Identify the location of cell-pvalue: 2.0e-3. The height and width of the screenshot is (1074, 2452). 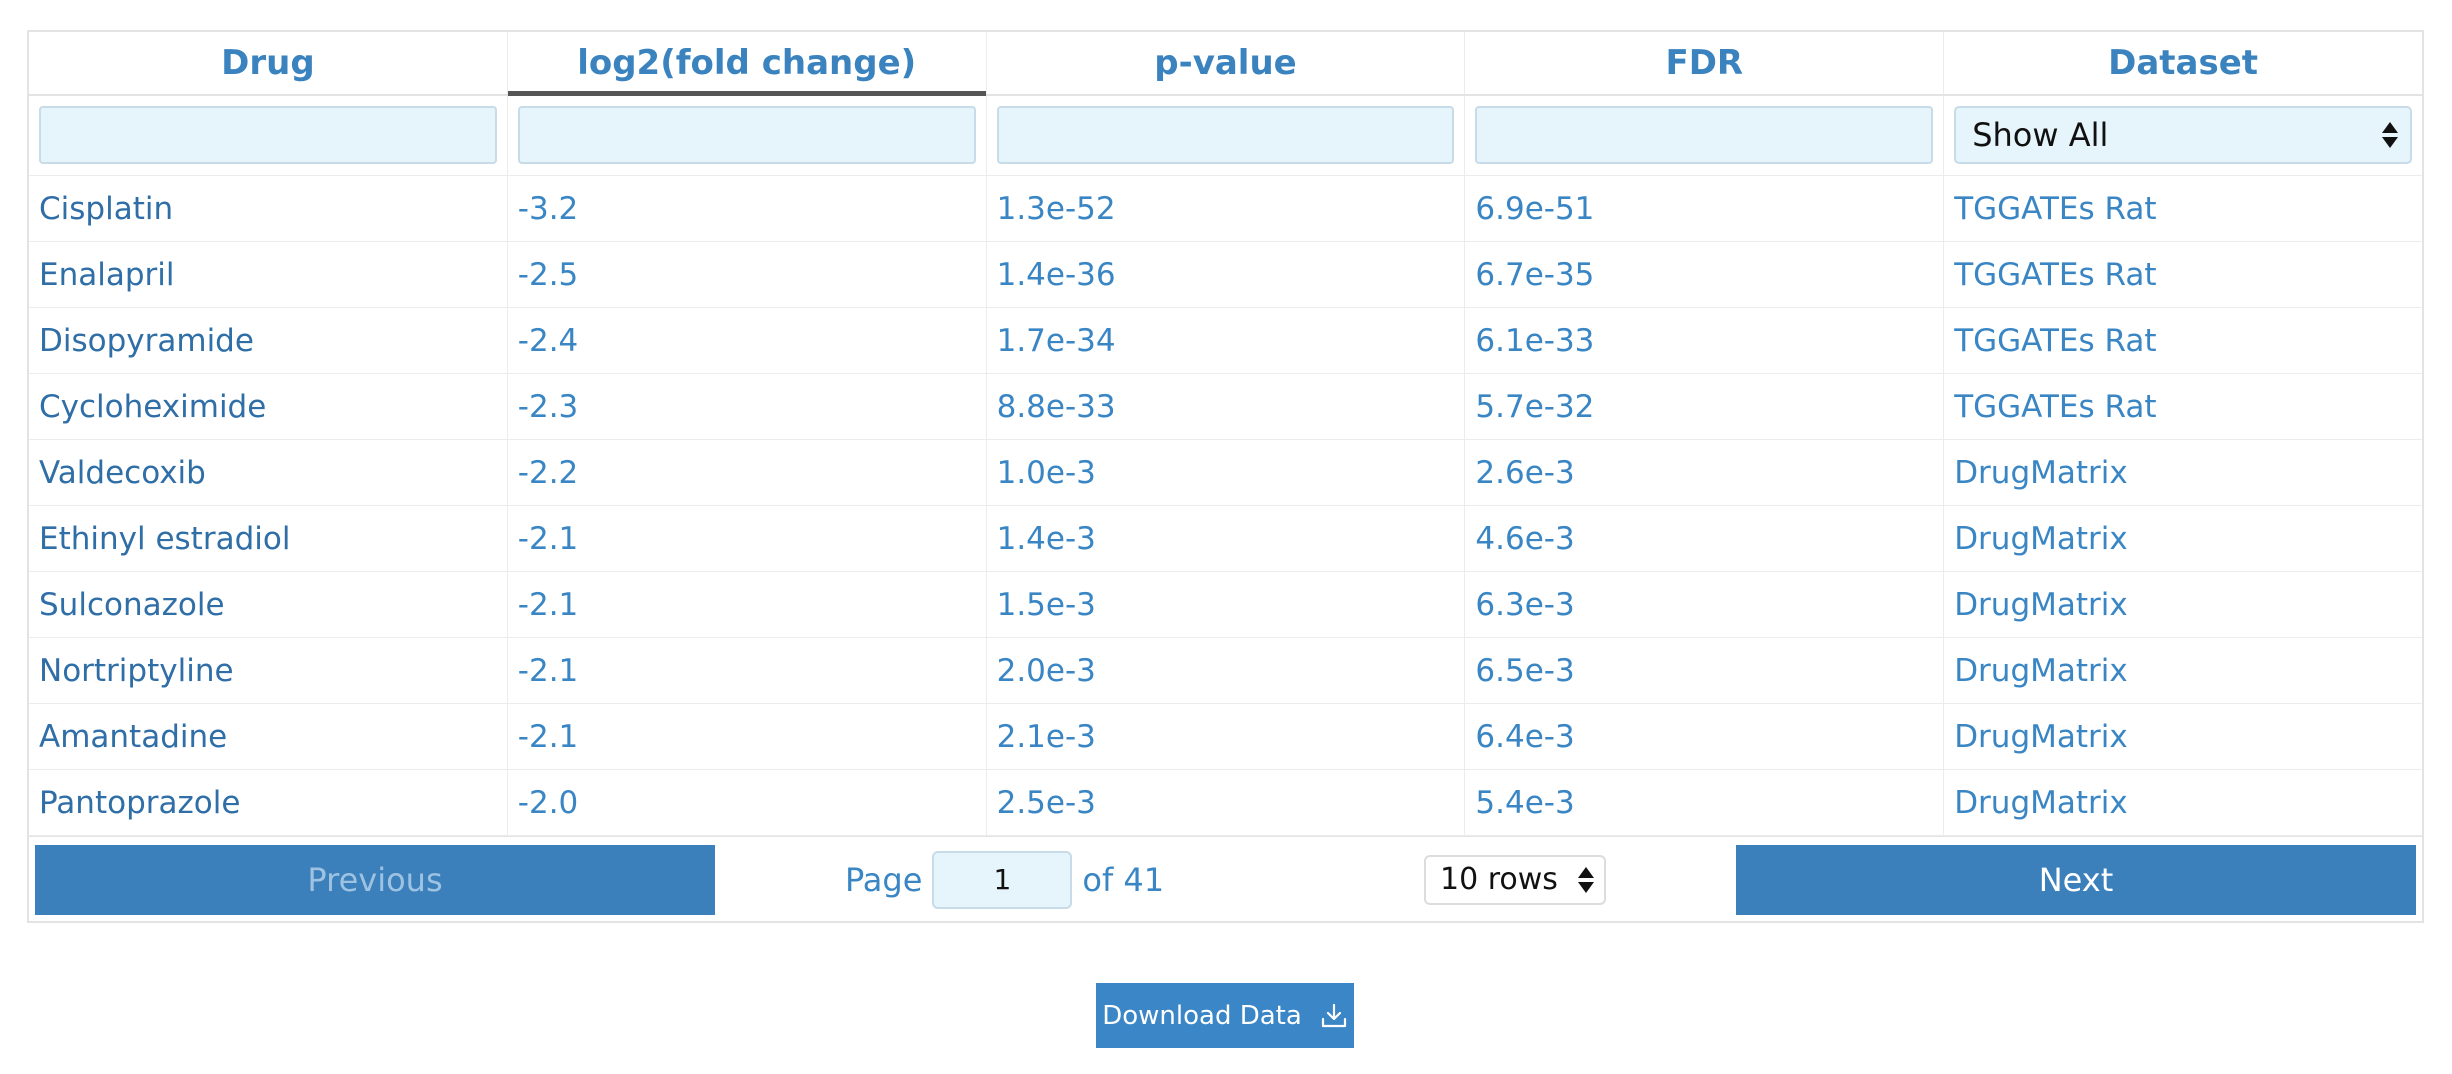
(1226, 670).